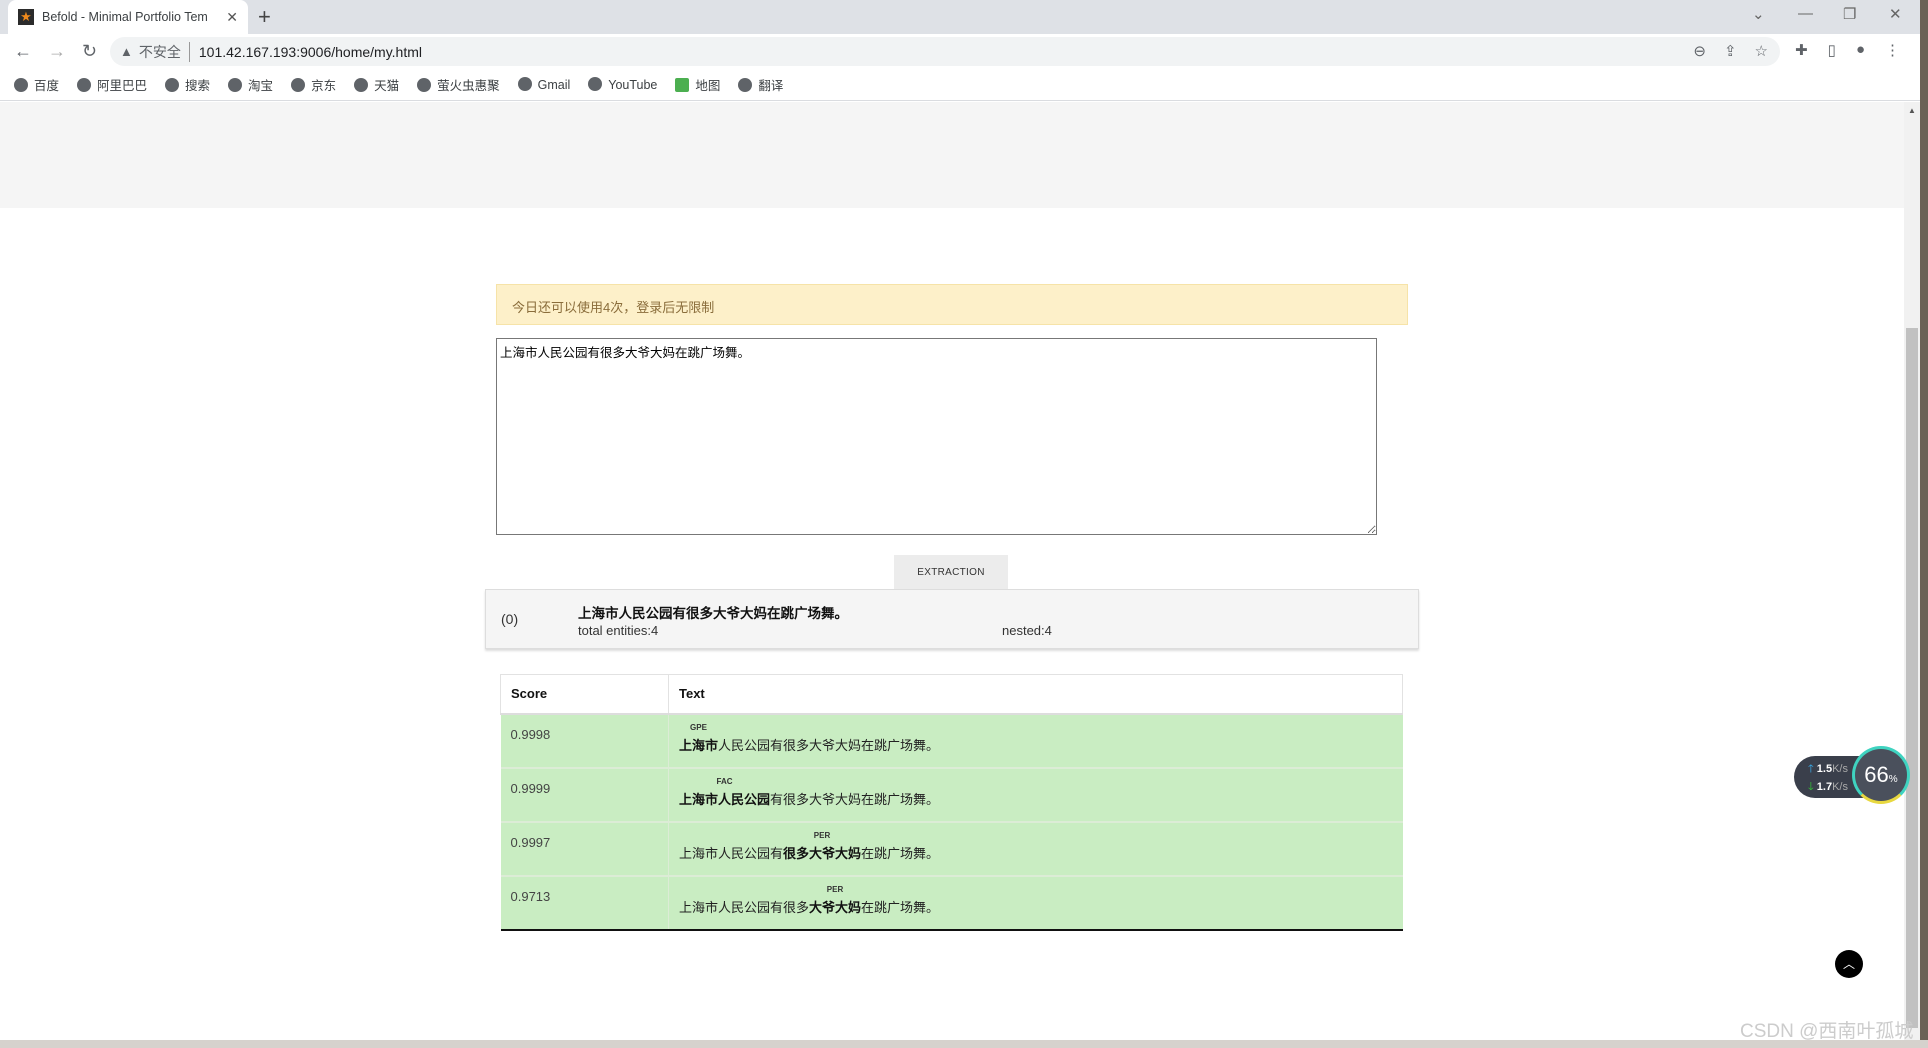  I want to click on text-before: 上海市人民公园有, so click(731, 853).